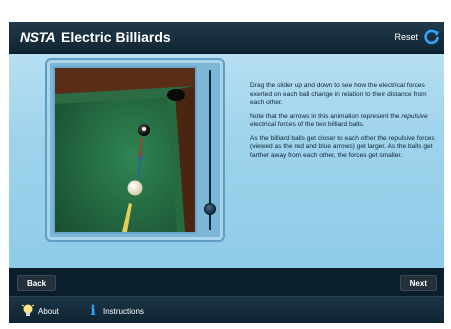 This screenshot has width=451, height=329. What do you see at coordinates (226, 309) in the screenshot?
I see `footer-bar: About i Instructions` at bounding box center [226, 309].